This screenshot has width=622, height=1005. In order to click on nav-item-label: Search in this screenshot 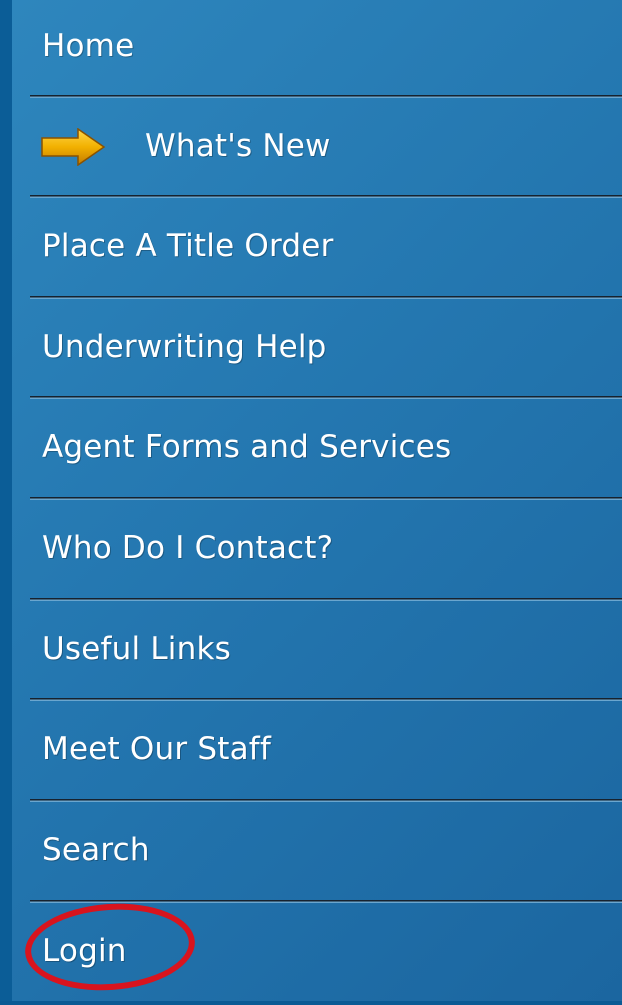, I will do `click(96, 850)`.